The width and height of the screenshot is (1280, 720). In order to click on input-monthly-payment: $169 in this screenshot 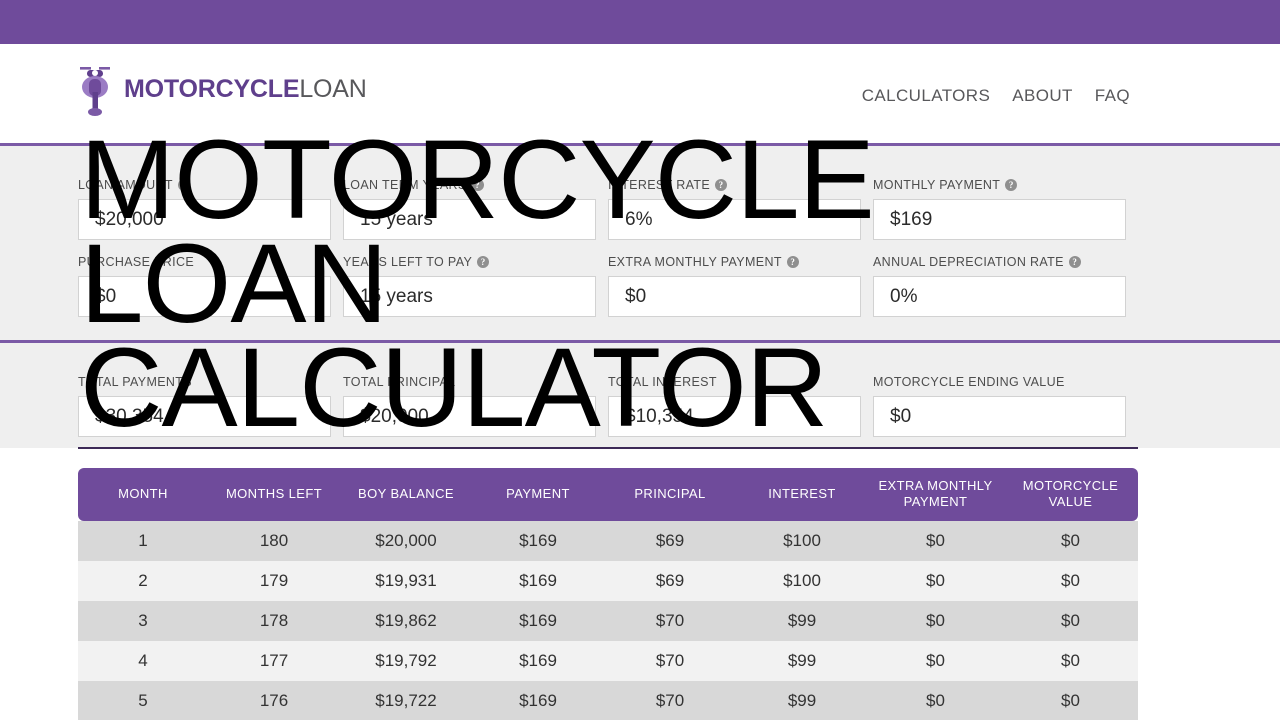, I will do `click(999, 219)`.